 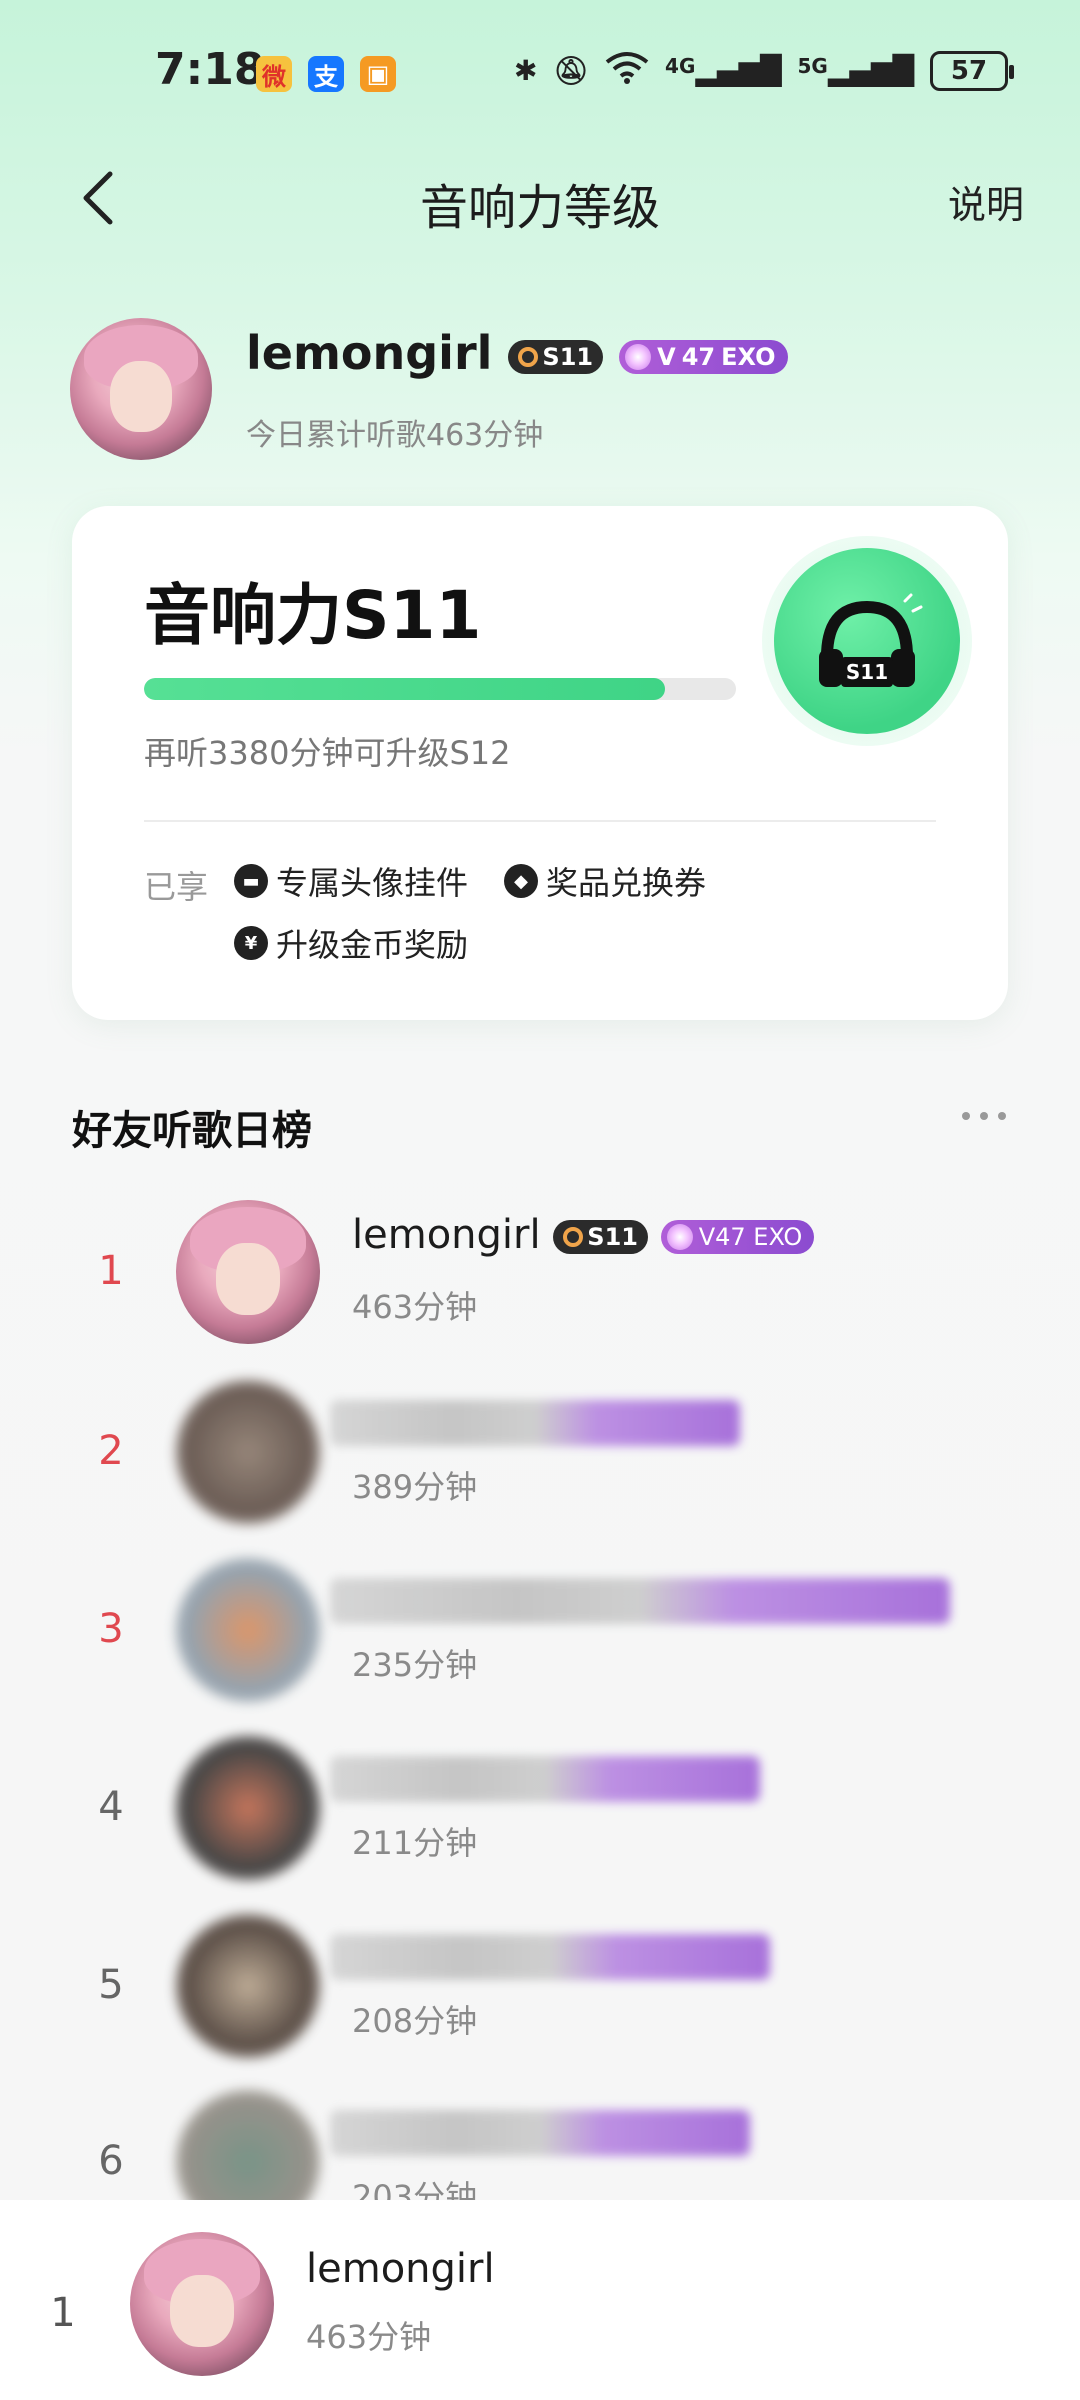 I want to click on more-button, so click(x=984, y=1116).